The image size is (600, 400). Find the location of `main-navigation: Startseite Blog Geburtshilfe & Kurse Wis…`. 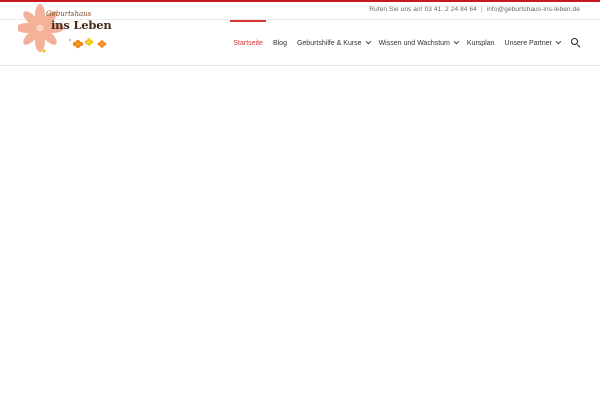

main-navigation: Startseite Blog Geburtshilfe & Kurse Wis… is located at coordinates (405, 43).